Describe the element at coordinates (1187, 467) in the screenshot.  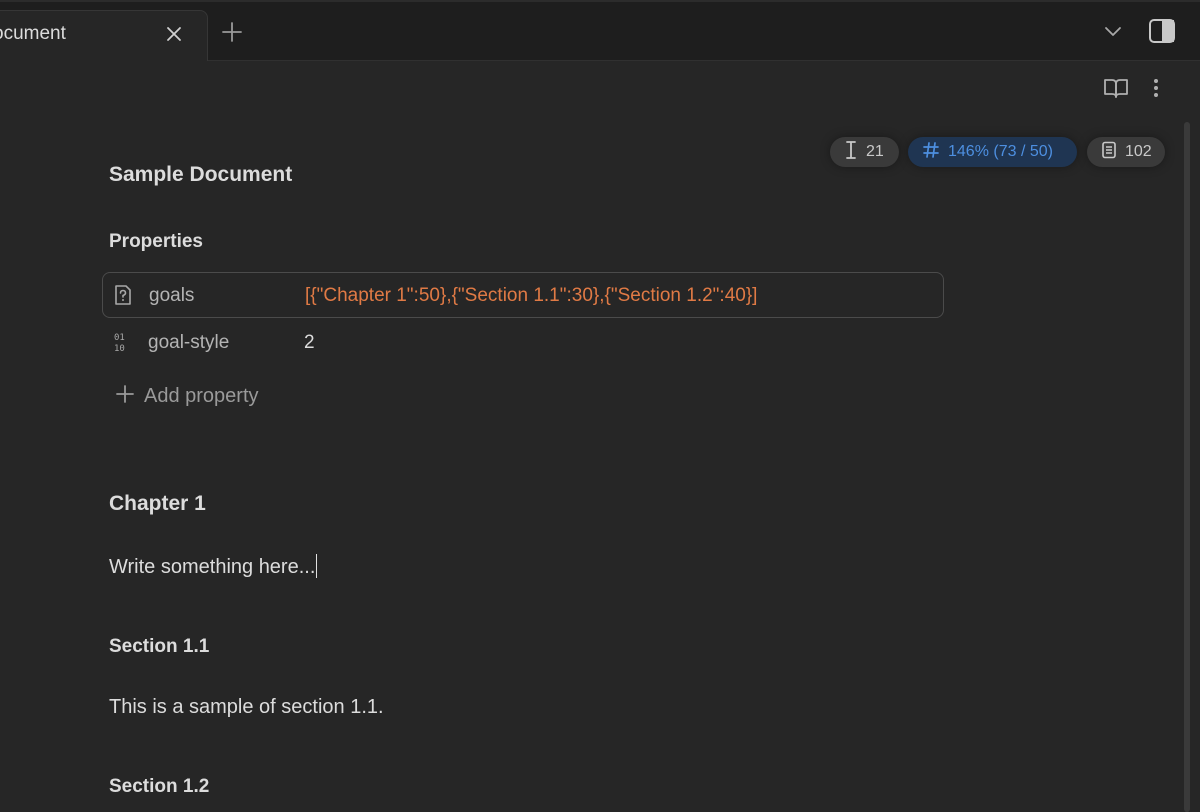
I see `scrollbar` at that location.